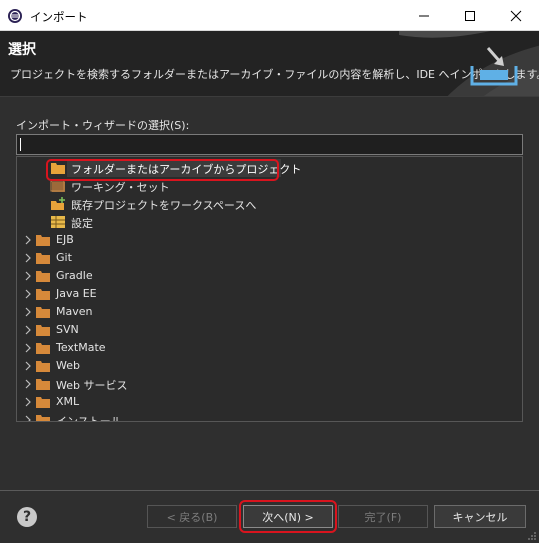 Image resolution: width=539 pixels, height=543 pixels. What do you see at coordinates (65, 239) in the screenshot?
I see `tree-item-label: EJB` at bounding box center [65, 239].